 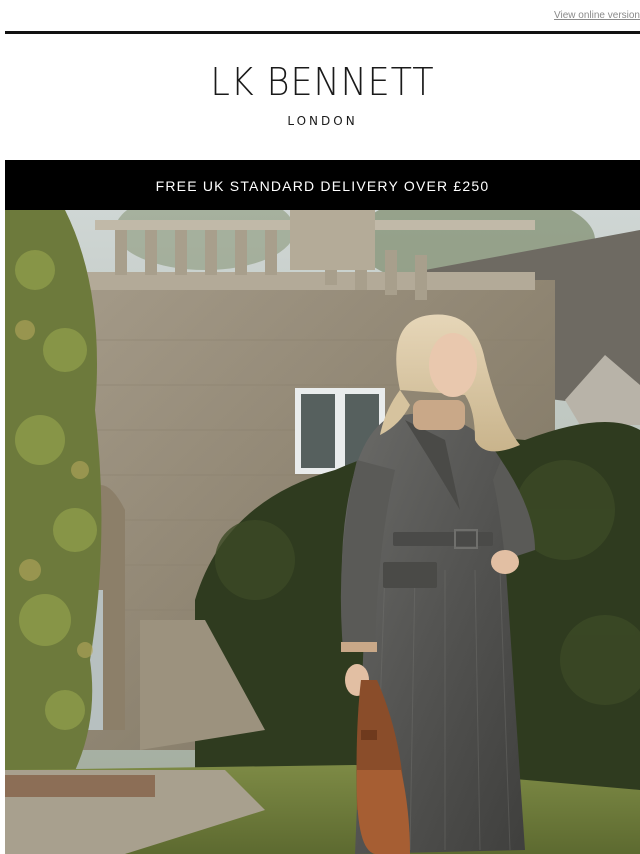 What do you see at coordinates (597, 15) in the screenshot?
I see `view-online-link: View online version` at bounding box center [597, 15].